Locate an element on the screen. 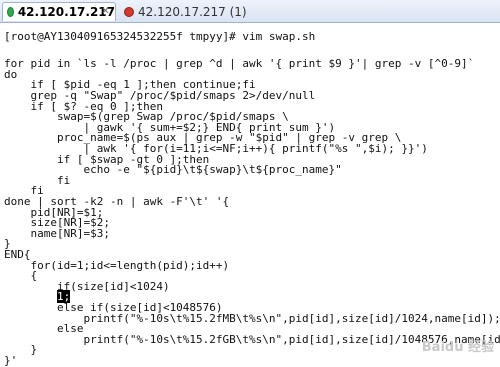  session-tab-bar: 42.120.17.217 ✕ 42.120.17.217 (1) is located at coordinates (250, 11).